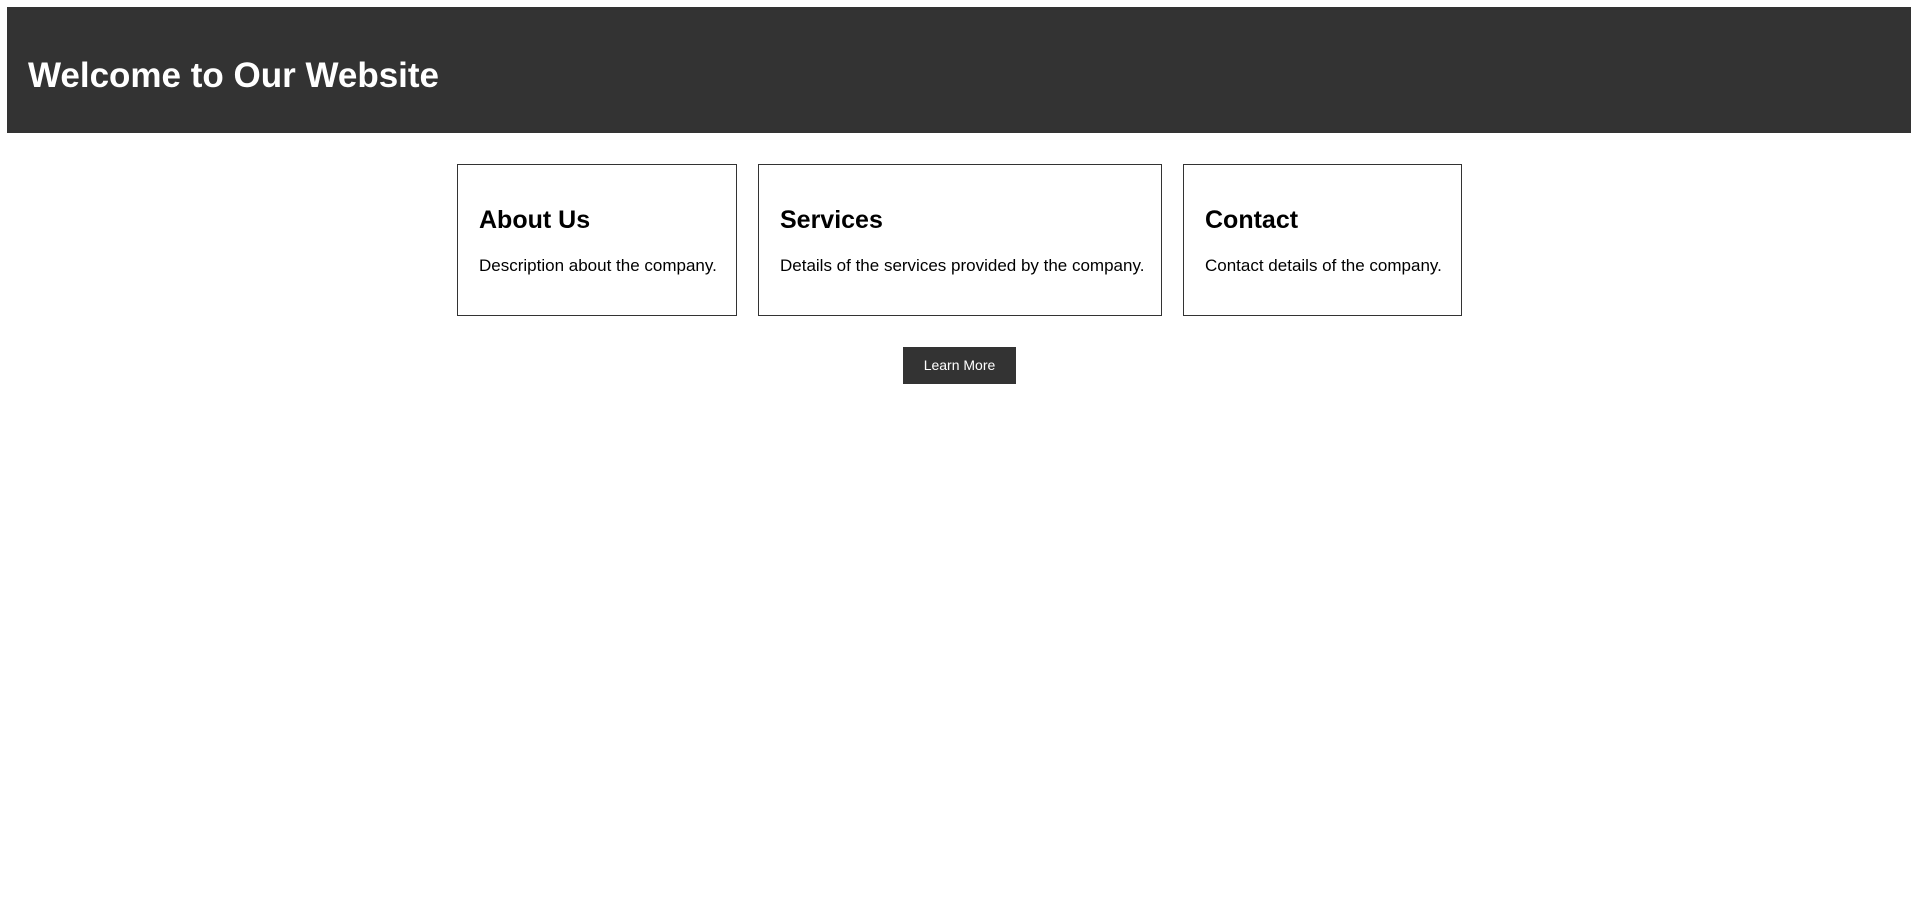  Describe the element at coordinates (234, 75) in the screenshot. I see `page-title: Welcome to Our Website` at that location.